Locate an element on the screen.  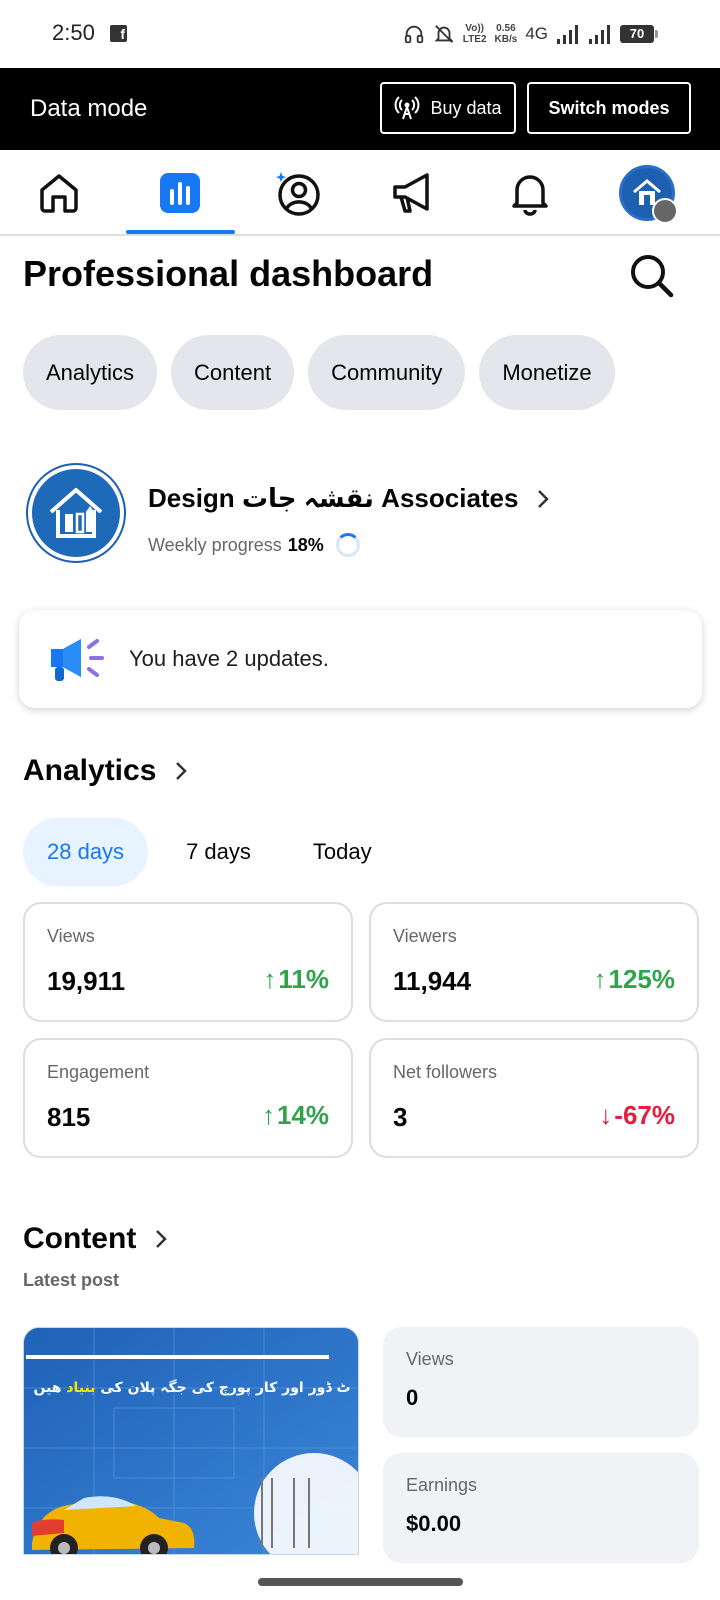
post-views-card: Views 0 is located at coordinates (541, 1382).